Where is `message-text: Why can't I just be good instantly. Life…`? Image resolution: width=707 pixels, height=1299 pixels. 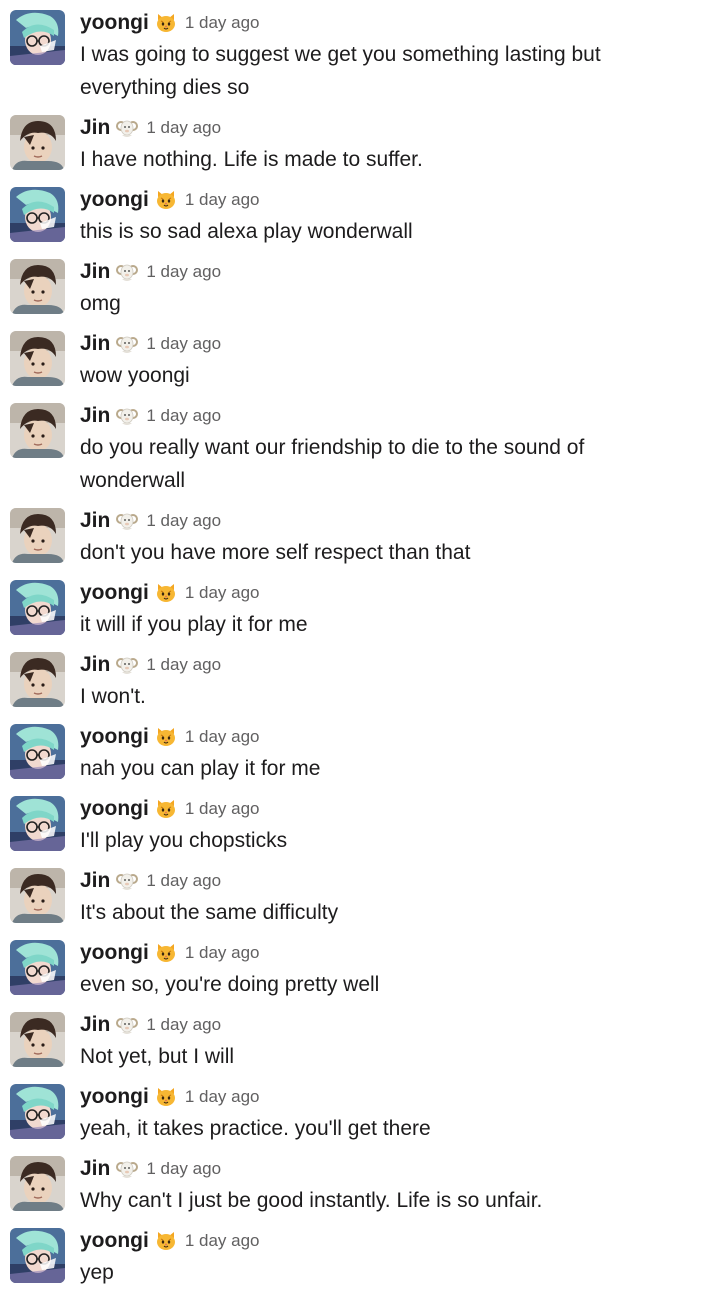 message-text: Why can't I just be good instantly. Life… is located at coordinates (311, 1200).